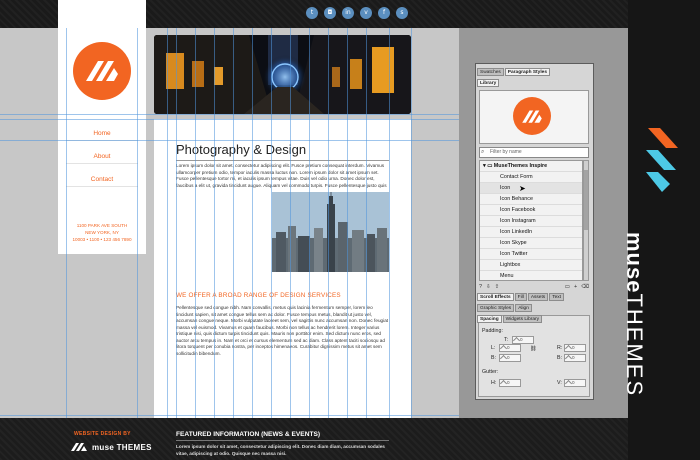  I want to click on gutter-label: Gutter:, so click(490, 372).